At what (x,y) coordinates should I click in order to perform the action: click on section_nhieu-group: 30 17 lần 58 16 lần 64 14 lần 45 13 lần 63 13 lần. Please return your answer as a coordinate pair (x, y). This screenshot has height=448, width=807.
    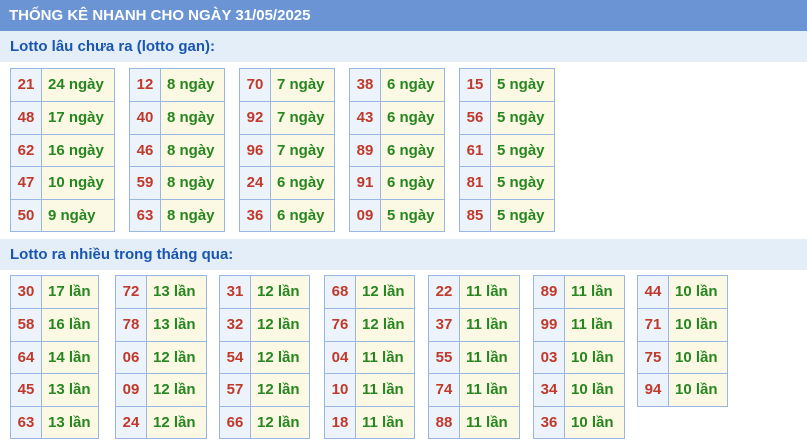
    Looking at the image, I should click on (54, 357).